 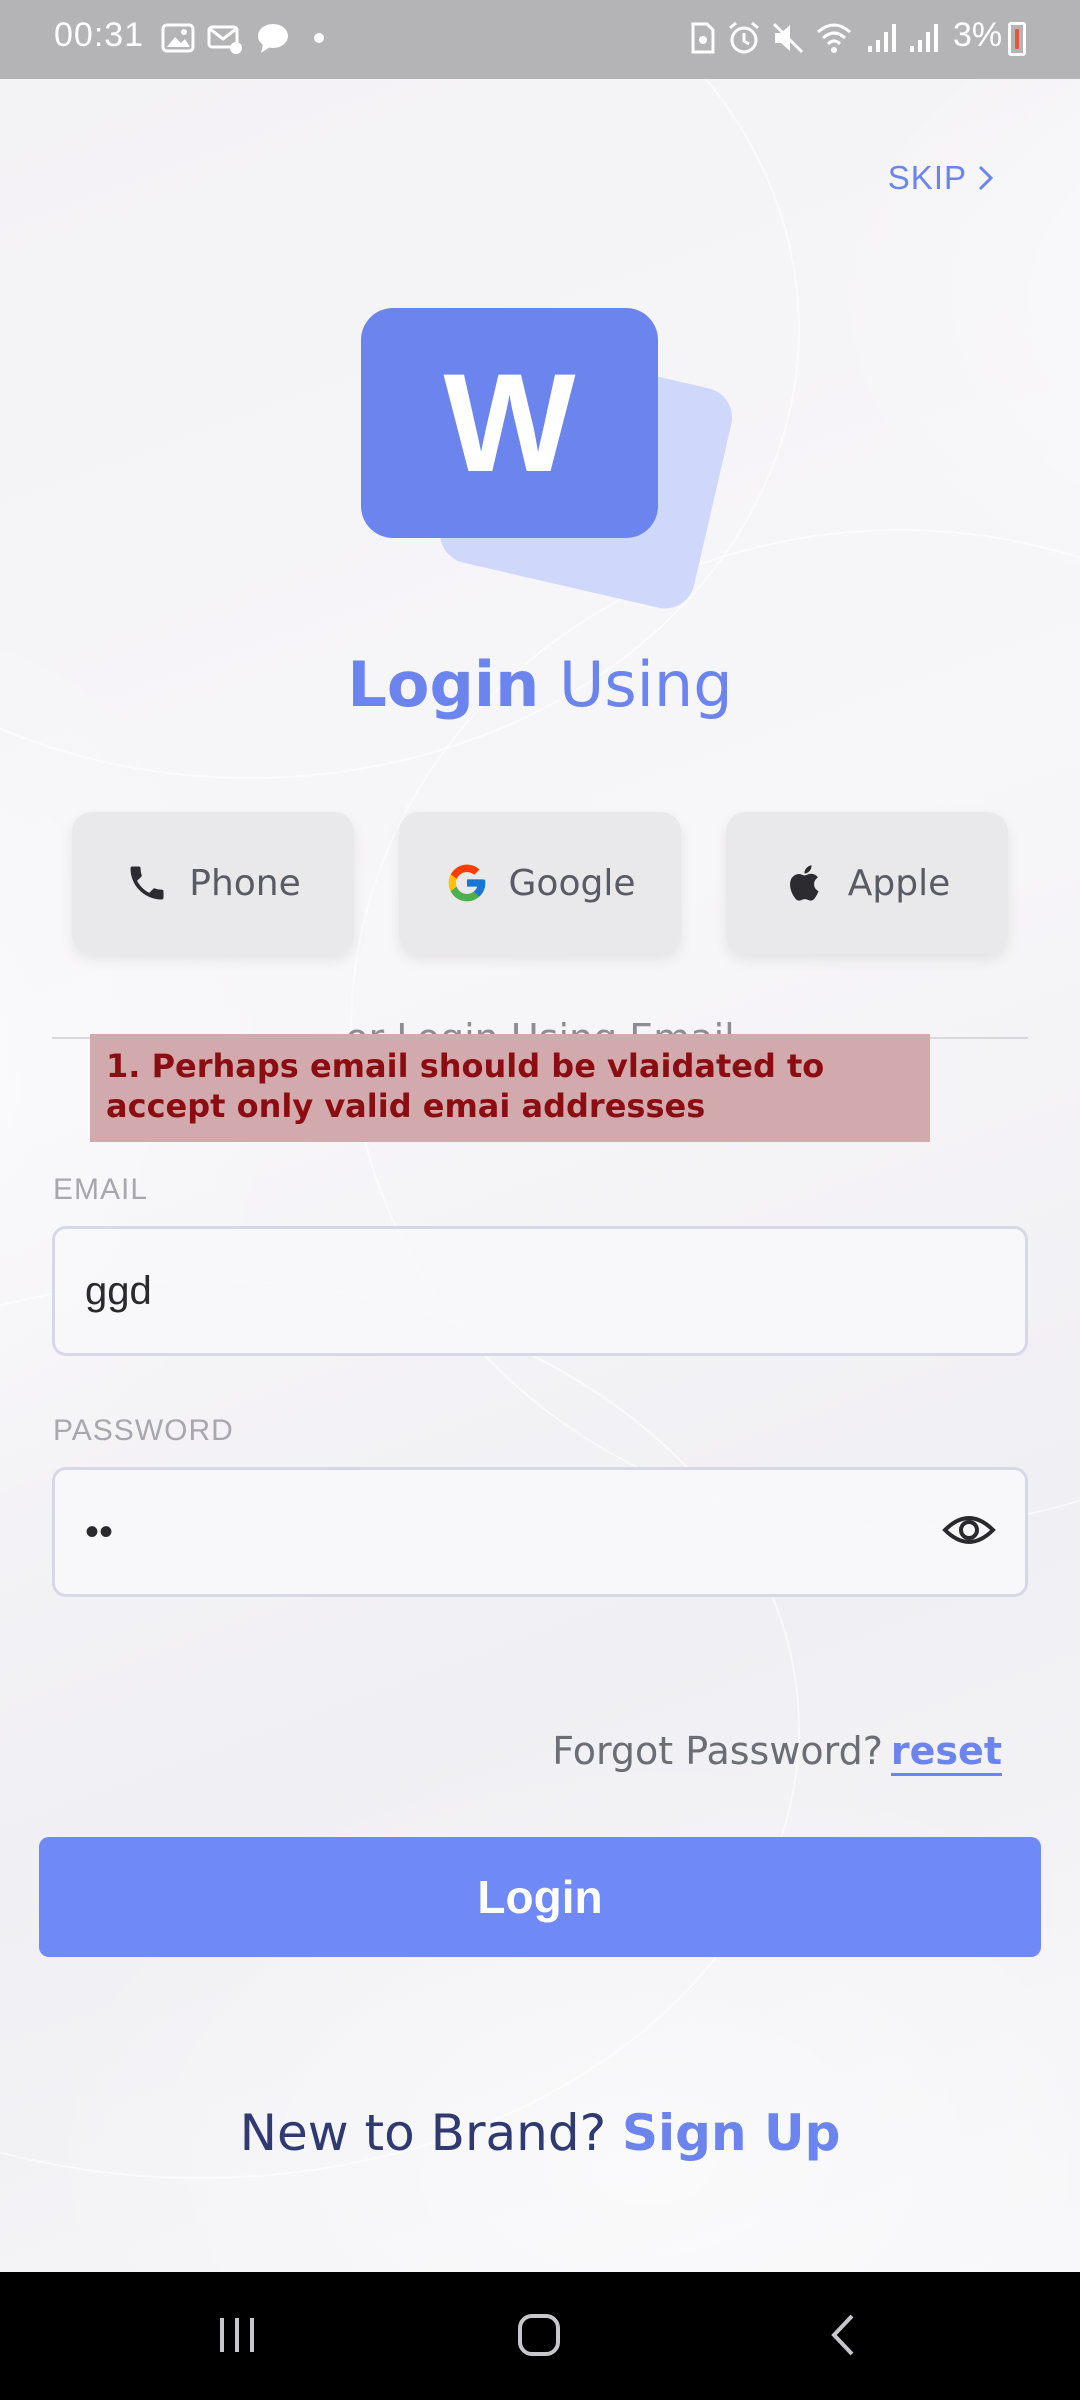 I want to click on gallery-icon, so click(x=178, y=38).